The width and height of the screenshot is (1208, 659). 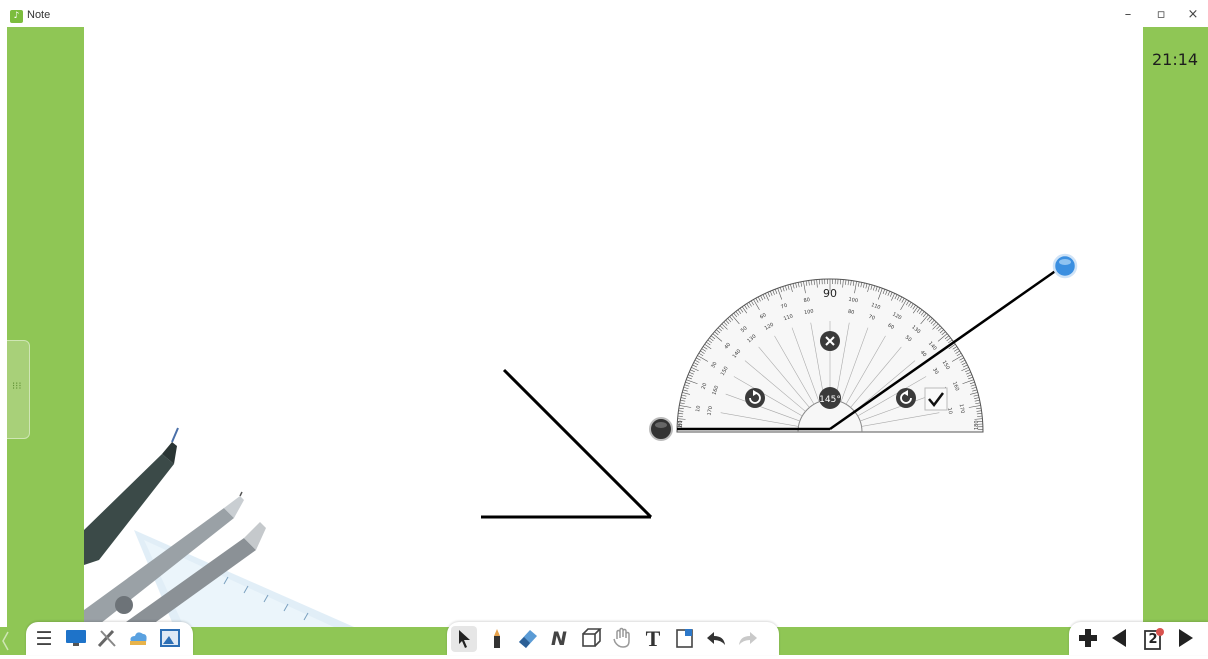 I want to click on page-number: 2, so click(x=1153, y=640).